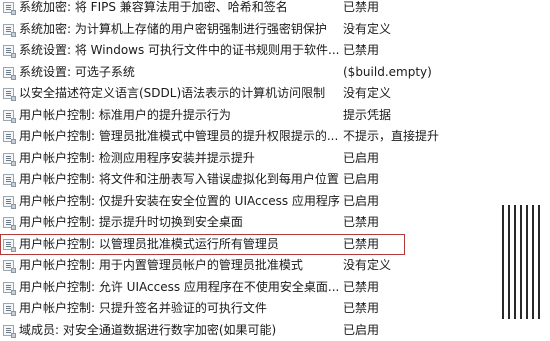 Image resolution: width=550 pixels, height=341 pixels. I want to click on policy-name: 用户帐户控制: 只提升签名并验证的可执行文件, so click(143, 309).